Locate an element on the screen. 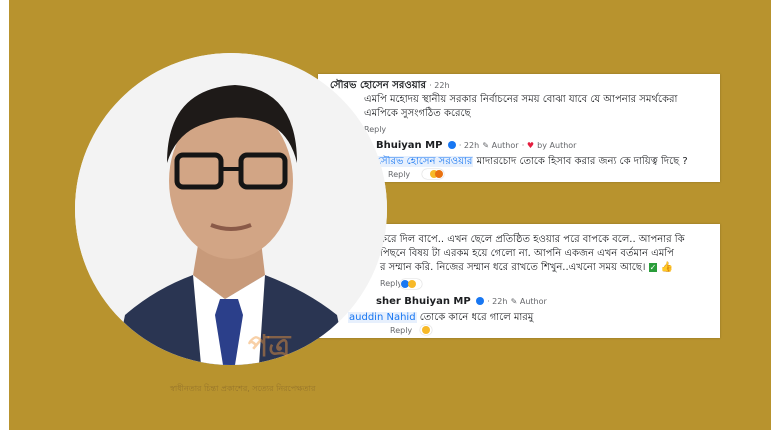 This screenshot has height=438, width=780. check-emoji-icon: ✓ is located at coordinates (653, 267).